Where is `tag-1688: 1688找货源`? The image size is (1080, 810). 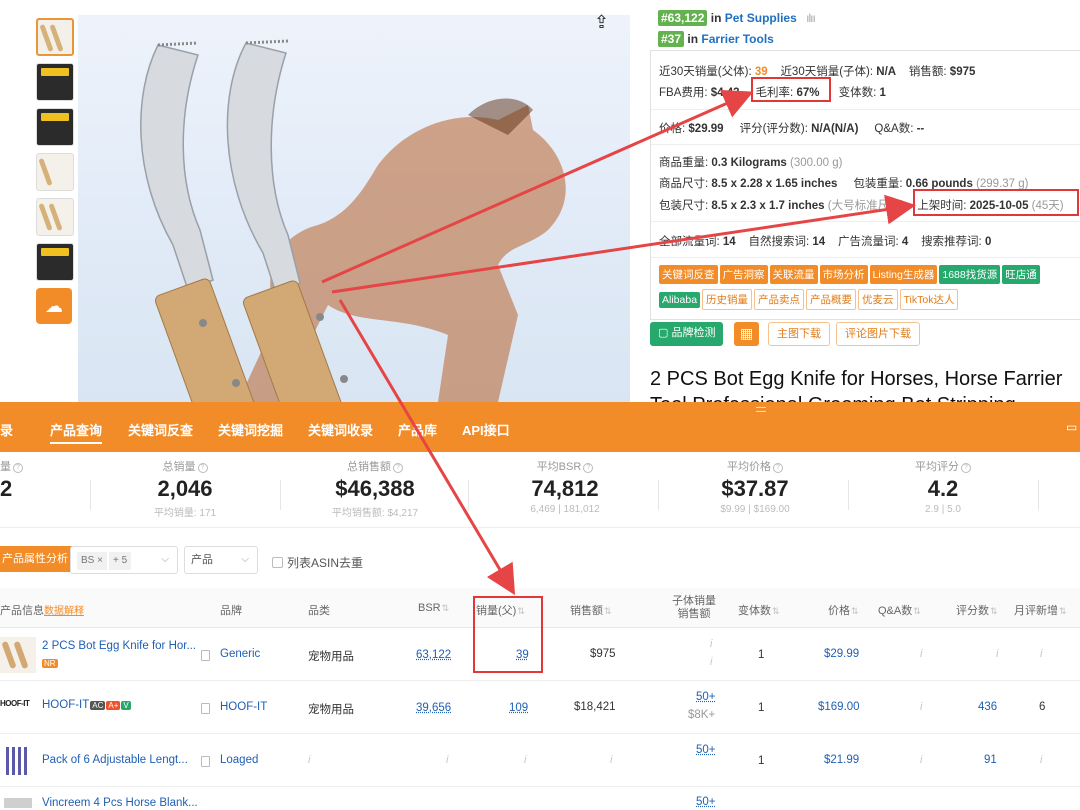
tag-1688: 1688找货源 is located at coordinates (970, 274).